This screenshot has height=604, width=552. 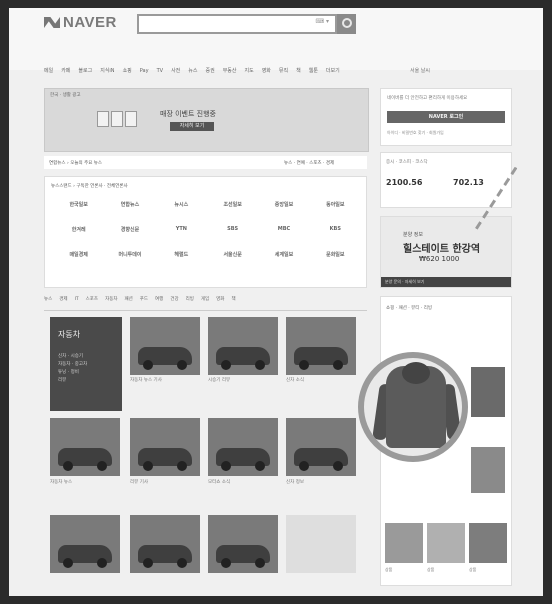 What do you see at coordinates (322, 21) in the screenshot?
I see `keyboard-icon: ⌨ ▾` at bounding box center [322, 21].